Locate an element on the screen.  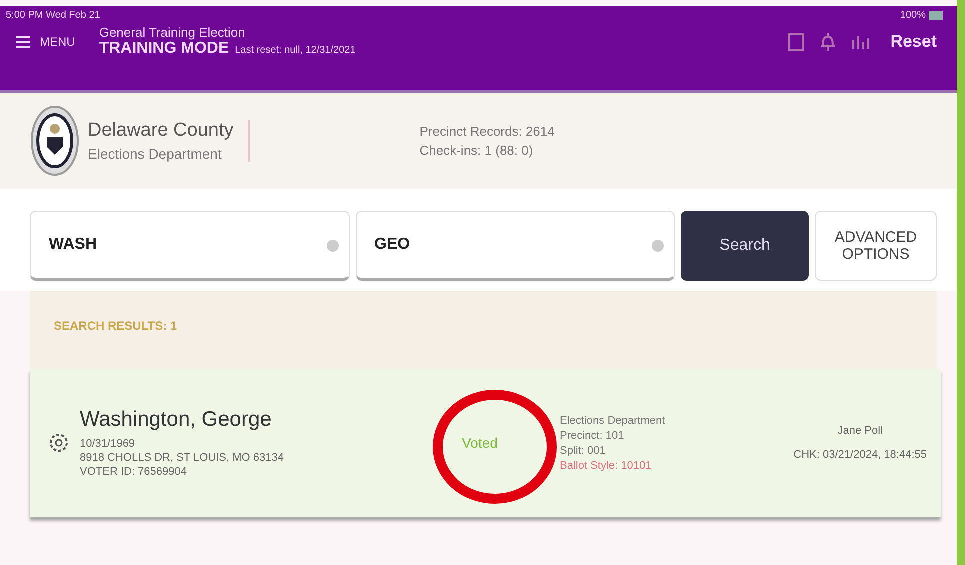
menu-icon is located at coordinates (23, 42).